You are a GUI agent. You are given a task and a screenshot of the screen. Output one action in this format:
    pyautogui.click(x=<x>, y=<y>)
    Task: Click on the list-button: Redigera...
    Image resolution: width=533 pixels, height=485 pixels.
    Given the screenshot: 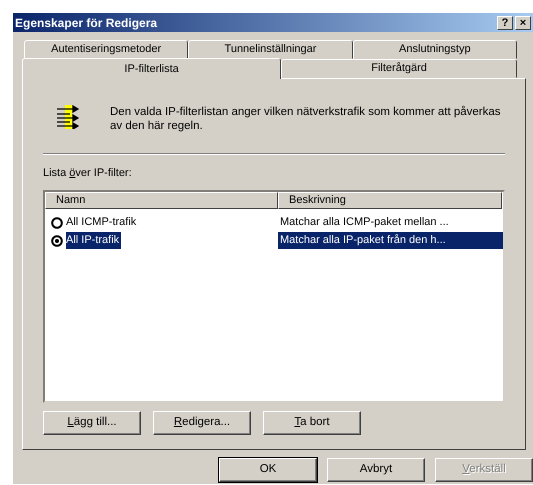 What is the action you would take?
    pyautogui.click(x=202, y=422)
    